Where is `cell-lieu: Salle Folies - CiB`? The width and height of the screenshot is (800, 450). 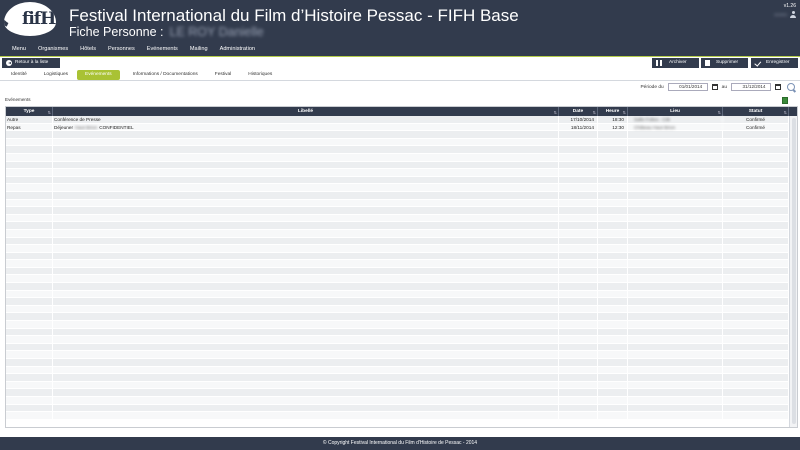
cell-lieu: Salle Folies - CiB is located at coordinates (675, 119).